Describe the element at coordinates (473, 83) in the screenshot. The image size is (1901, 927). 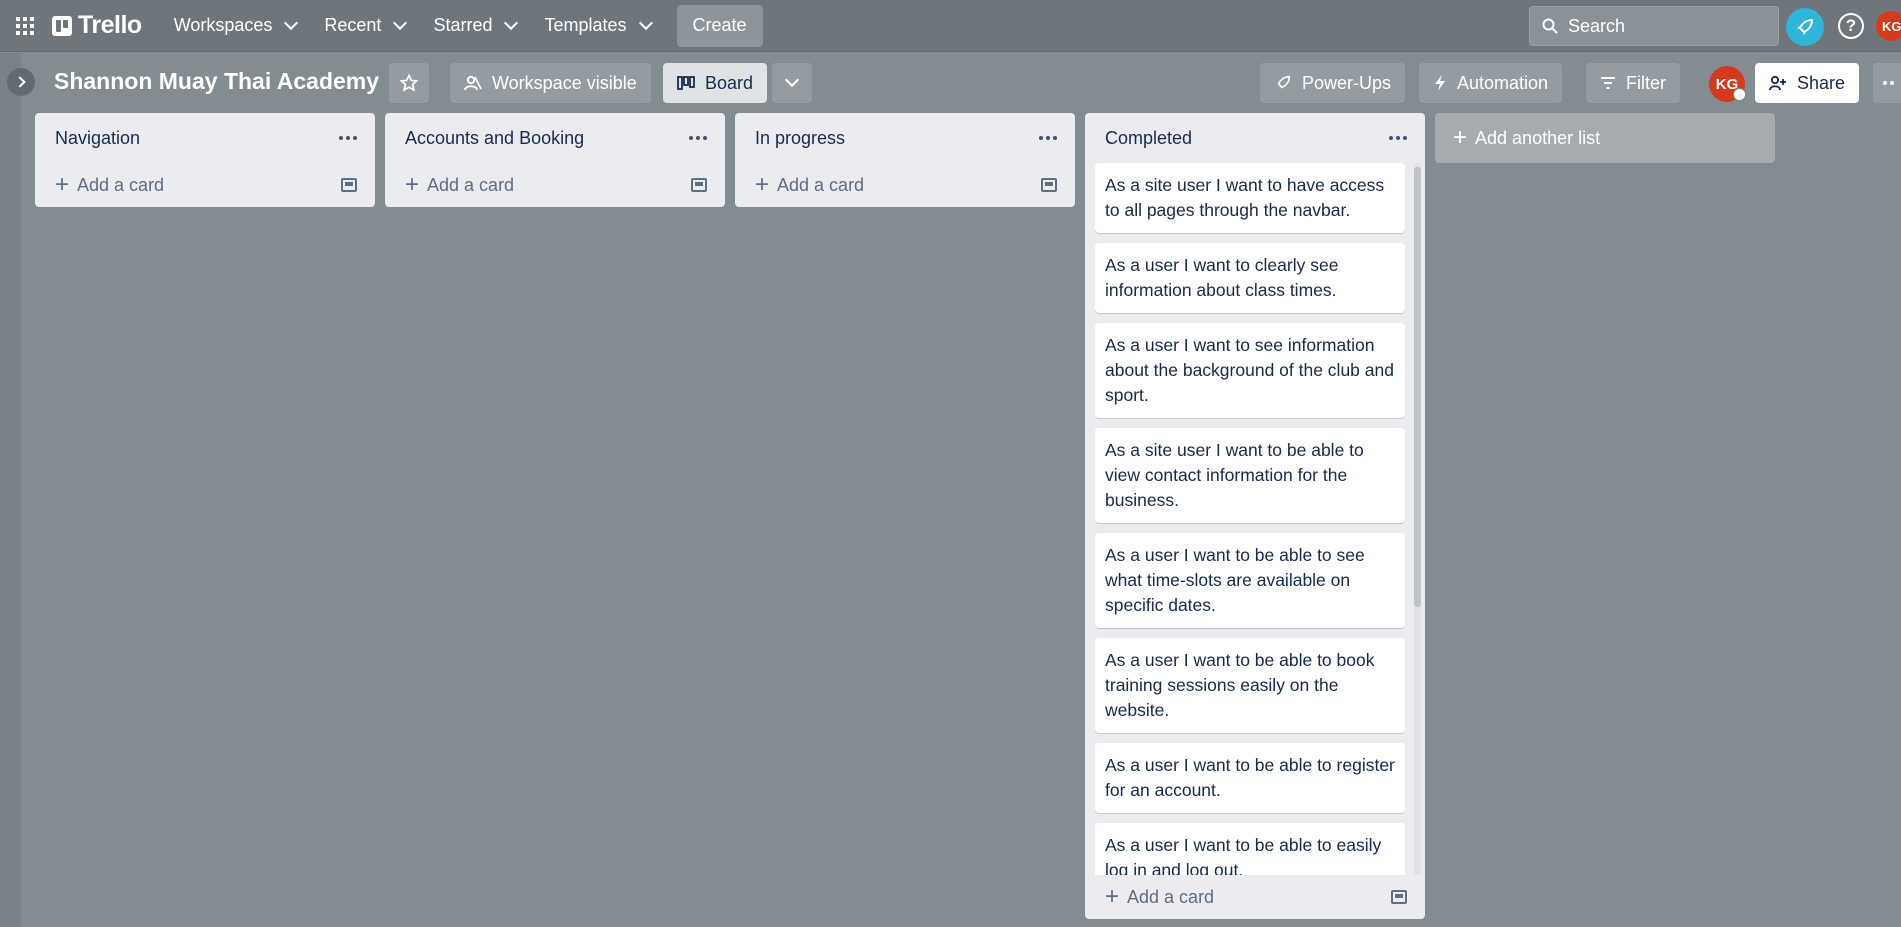
I see `people-icon` at that location.